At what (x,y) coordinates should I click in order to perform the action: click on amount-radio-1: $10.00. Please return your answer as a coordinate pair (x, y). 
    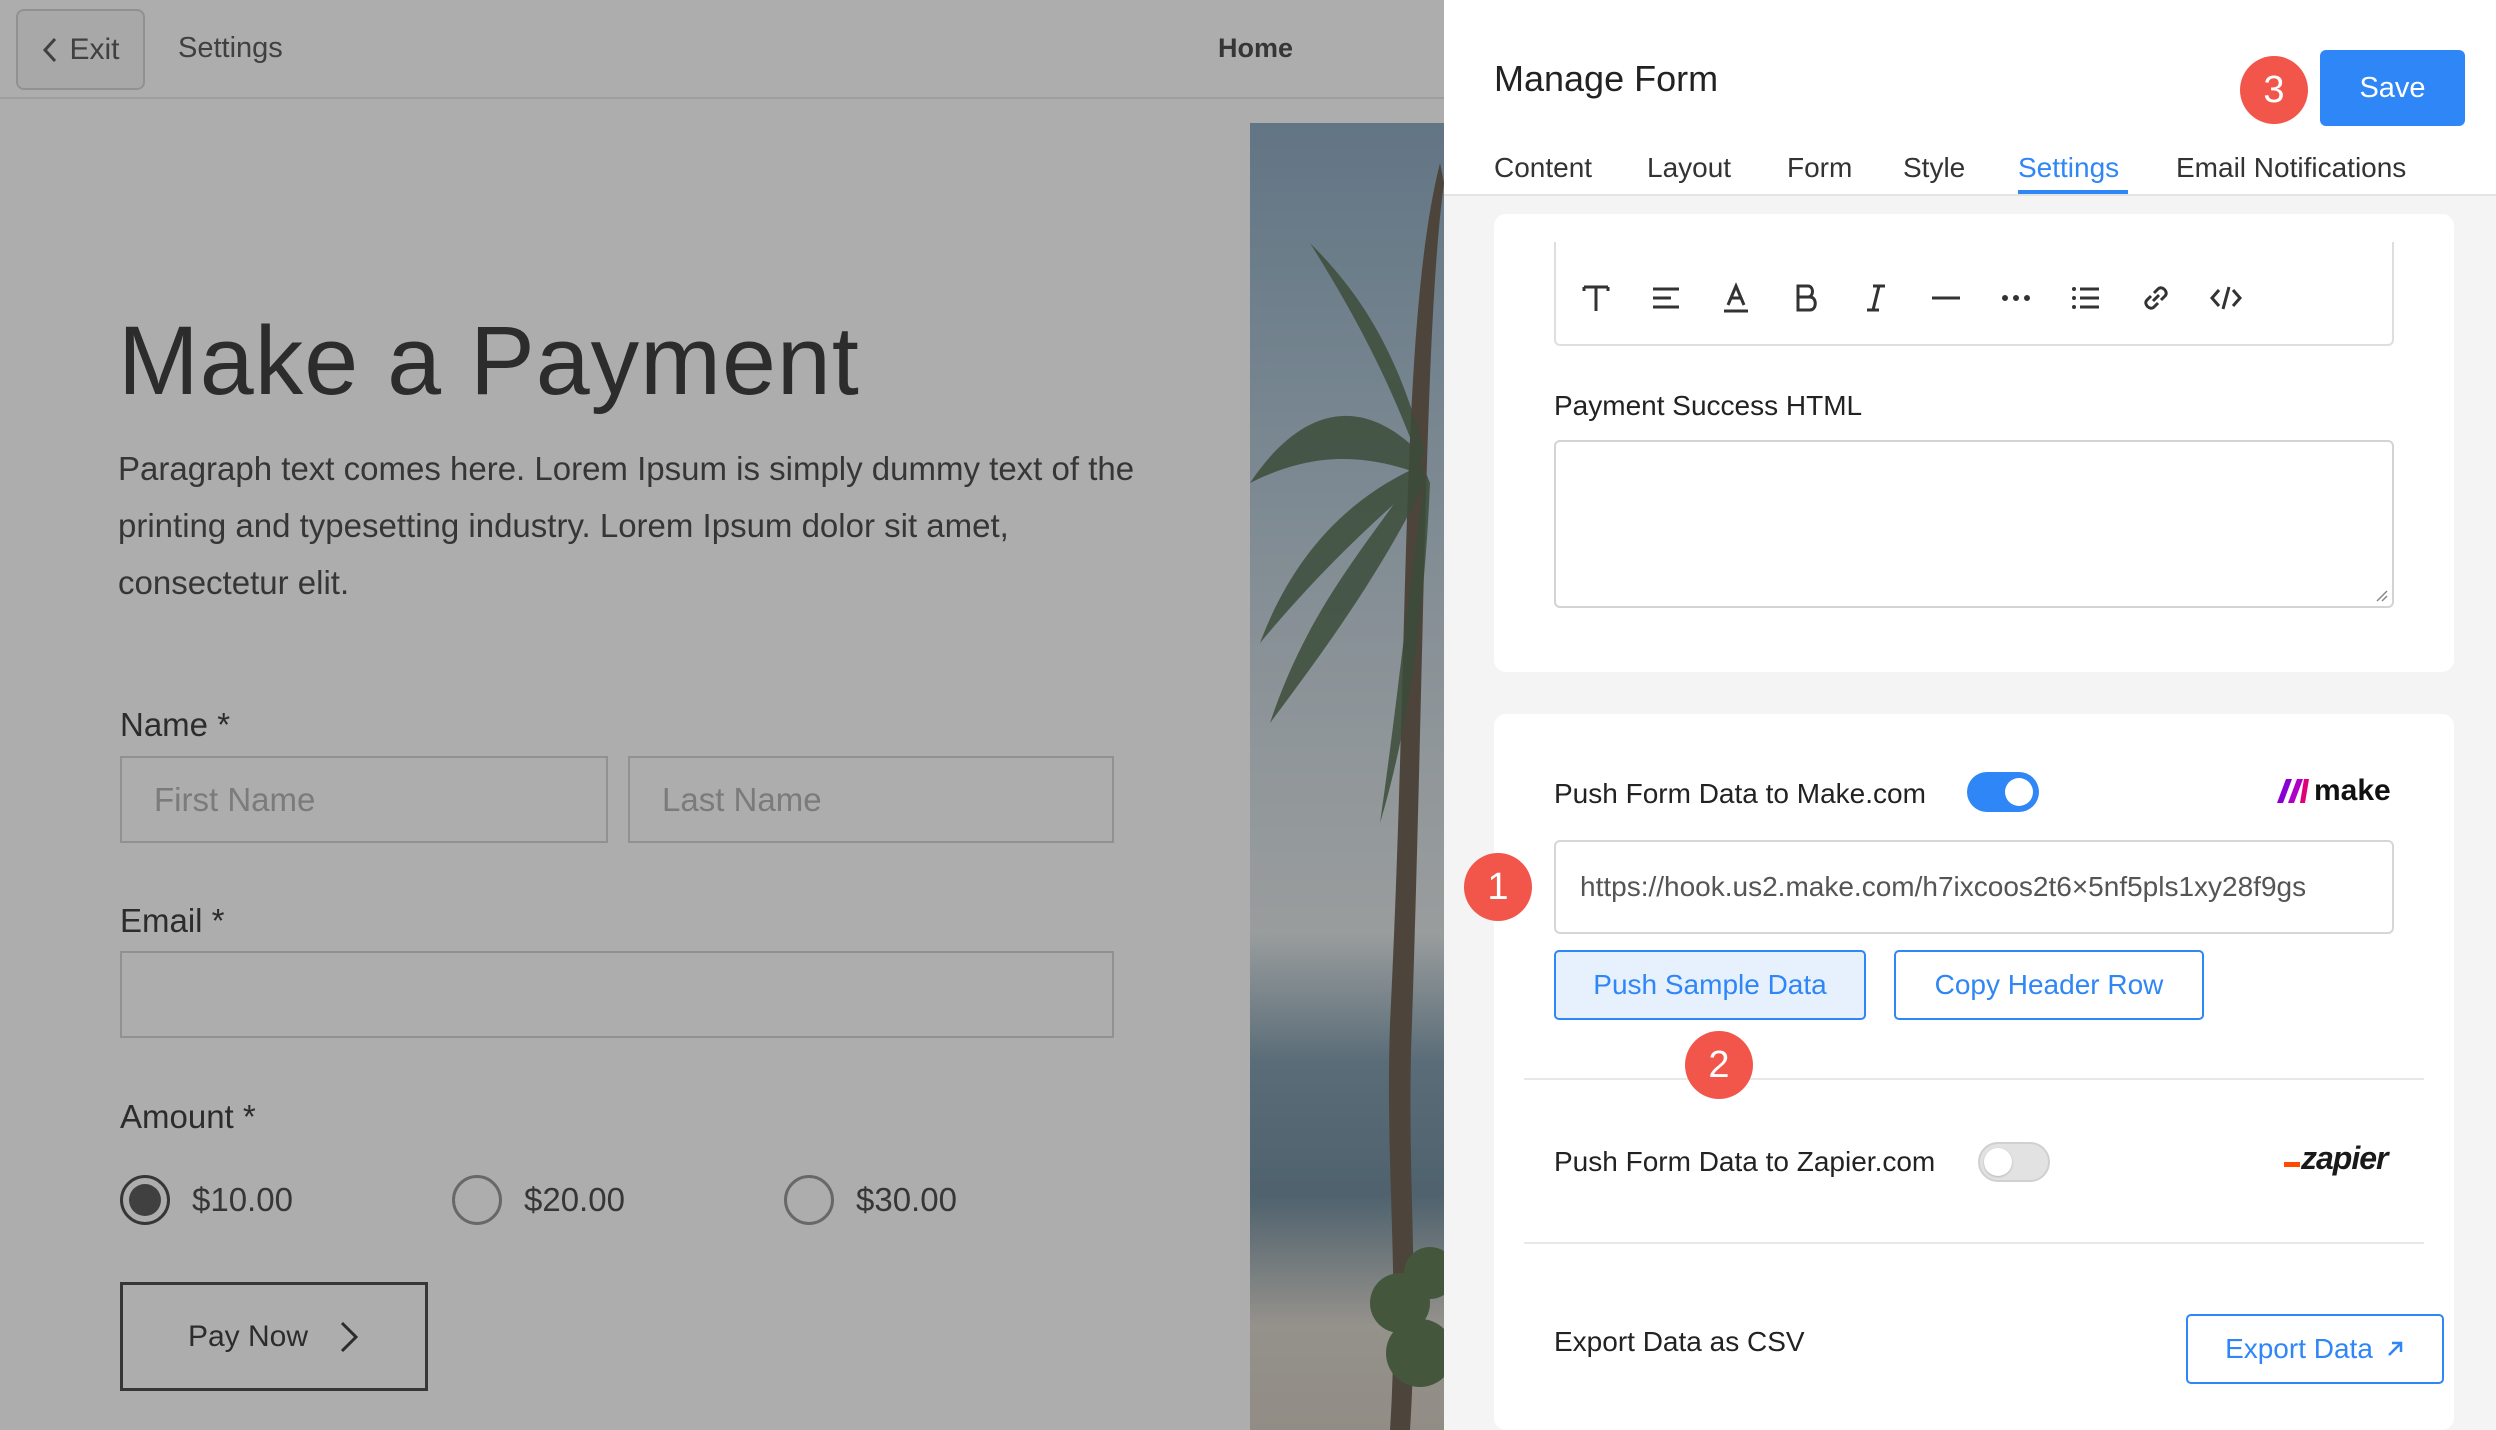
    Looking at the image, I should click on (206, 1200).